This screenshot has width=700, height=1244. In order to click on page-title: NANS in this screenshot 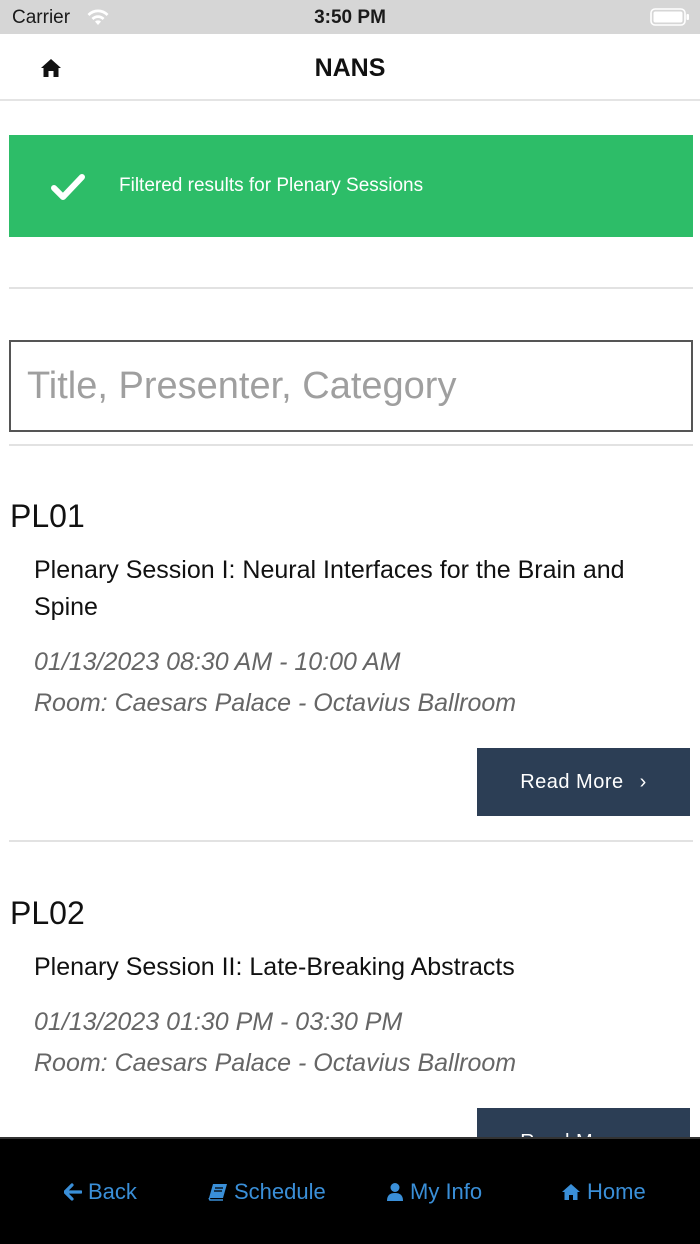, I will do `click(350, 68)`.